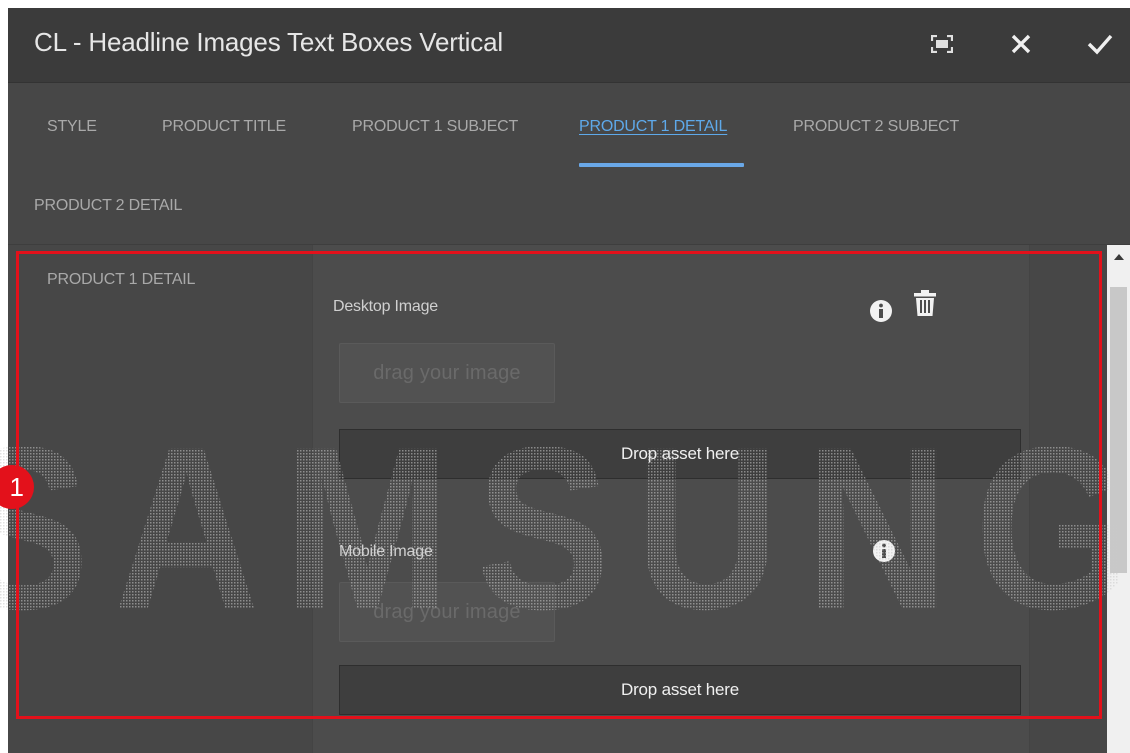  I want to click on scroll-up-arrow-icon, so click(1118, 256).